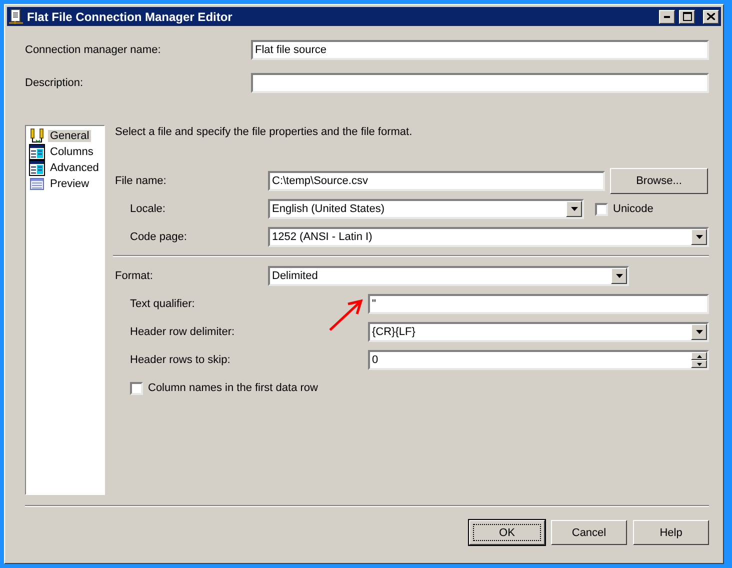 This screenshot has height=568, width=732. I want to click on field-label: Header rows to skip:, so click(180, 360).